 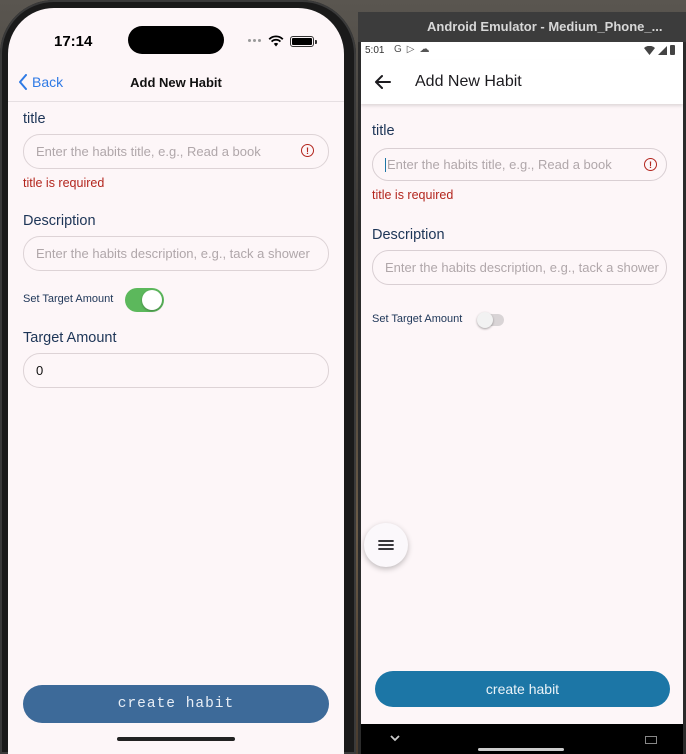 I want to click on cellular-dots-icon, so click(x=255, y=41).